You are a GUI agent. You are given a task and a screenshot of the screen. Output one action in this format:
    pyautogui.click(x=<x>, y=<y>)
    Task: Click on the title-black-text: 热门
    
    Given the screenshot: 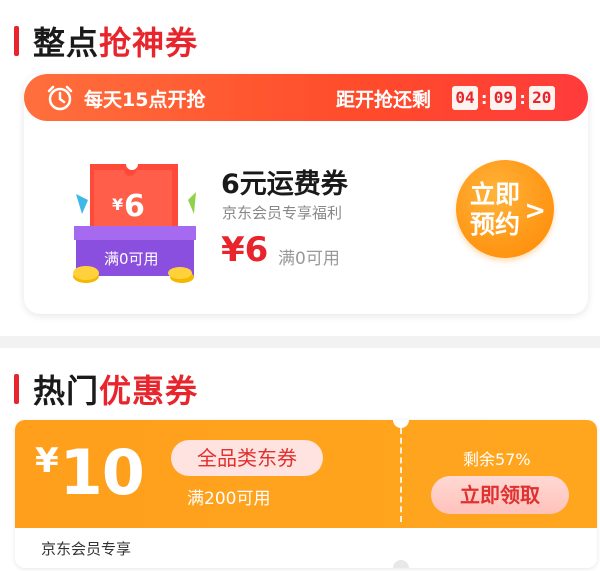 What is the action you would take?
    pyautogui.click(x=66, y=391)
    